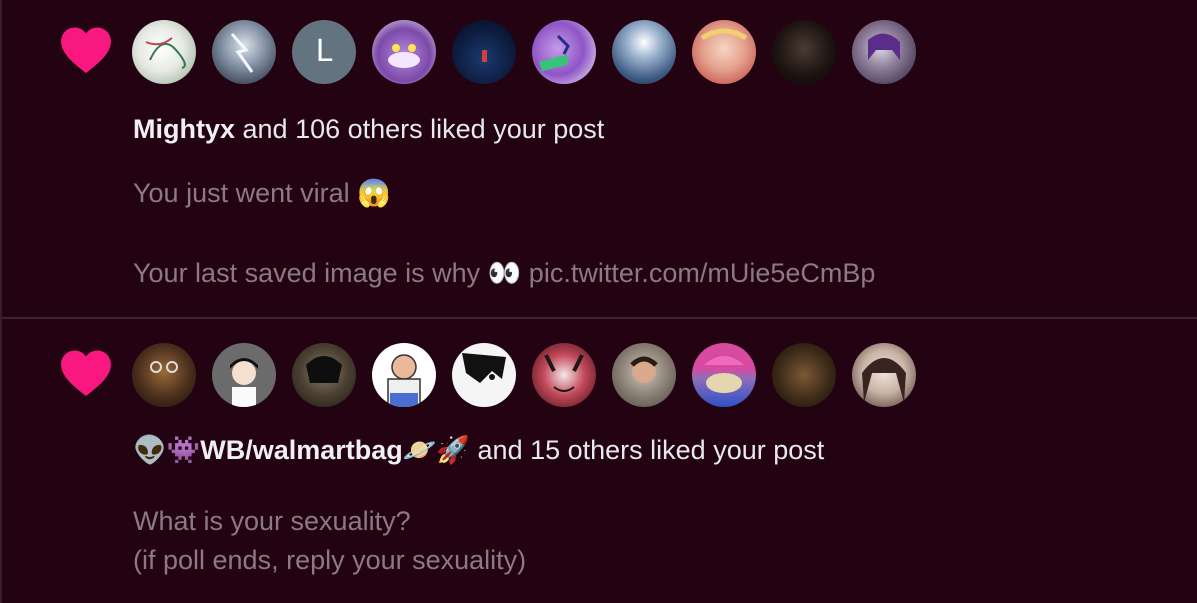 The height and width of the screenshot is (603, 1197). What do you see at coordinates (524, 375) in the screenshot?
I see `avatar-row` at bounding box center [524, 375].